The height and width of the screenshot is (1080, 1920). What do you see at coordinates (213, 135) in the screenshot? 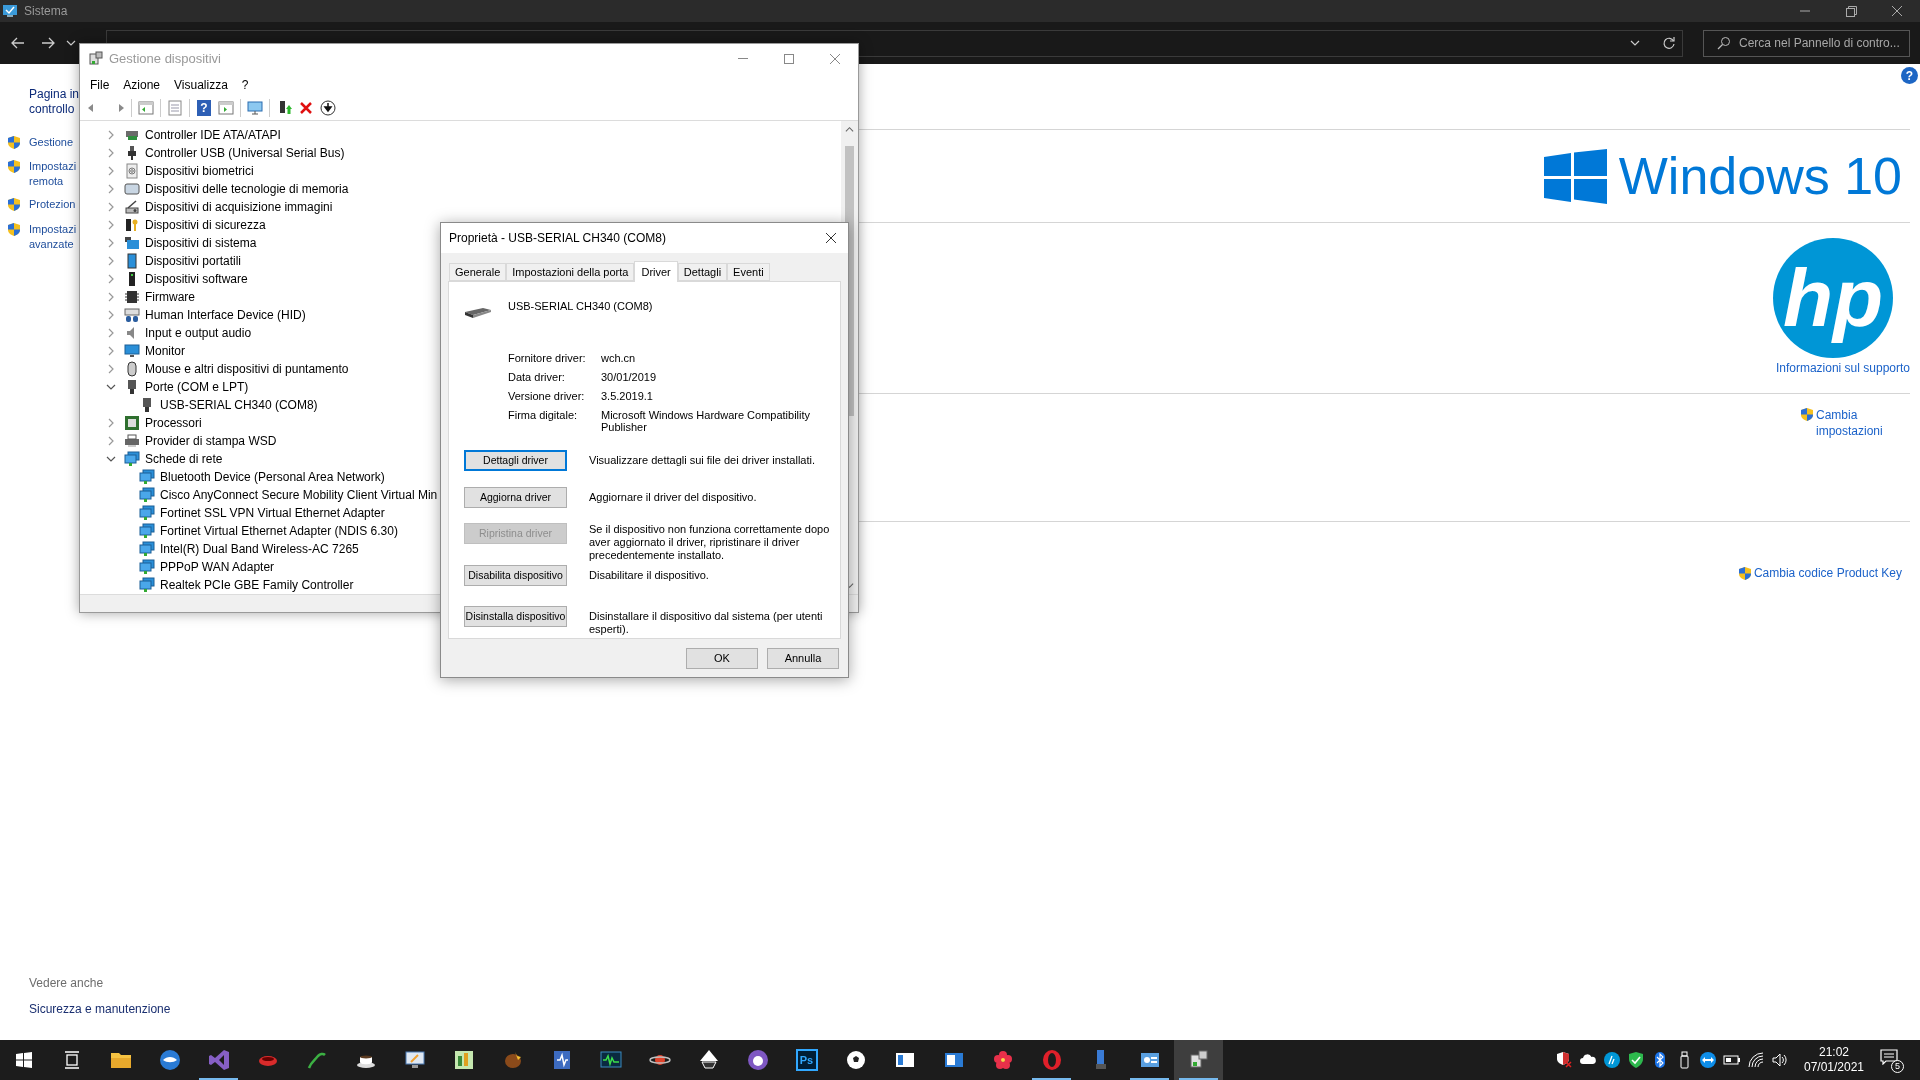
I see `tree-item: Controller IDE ATA/ATAPI` at bounding box center [213, 135].